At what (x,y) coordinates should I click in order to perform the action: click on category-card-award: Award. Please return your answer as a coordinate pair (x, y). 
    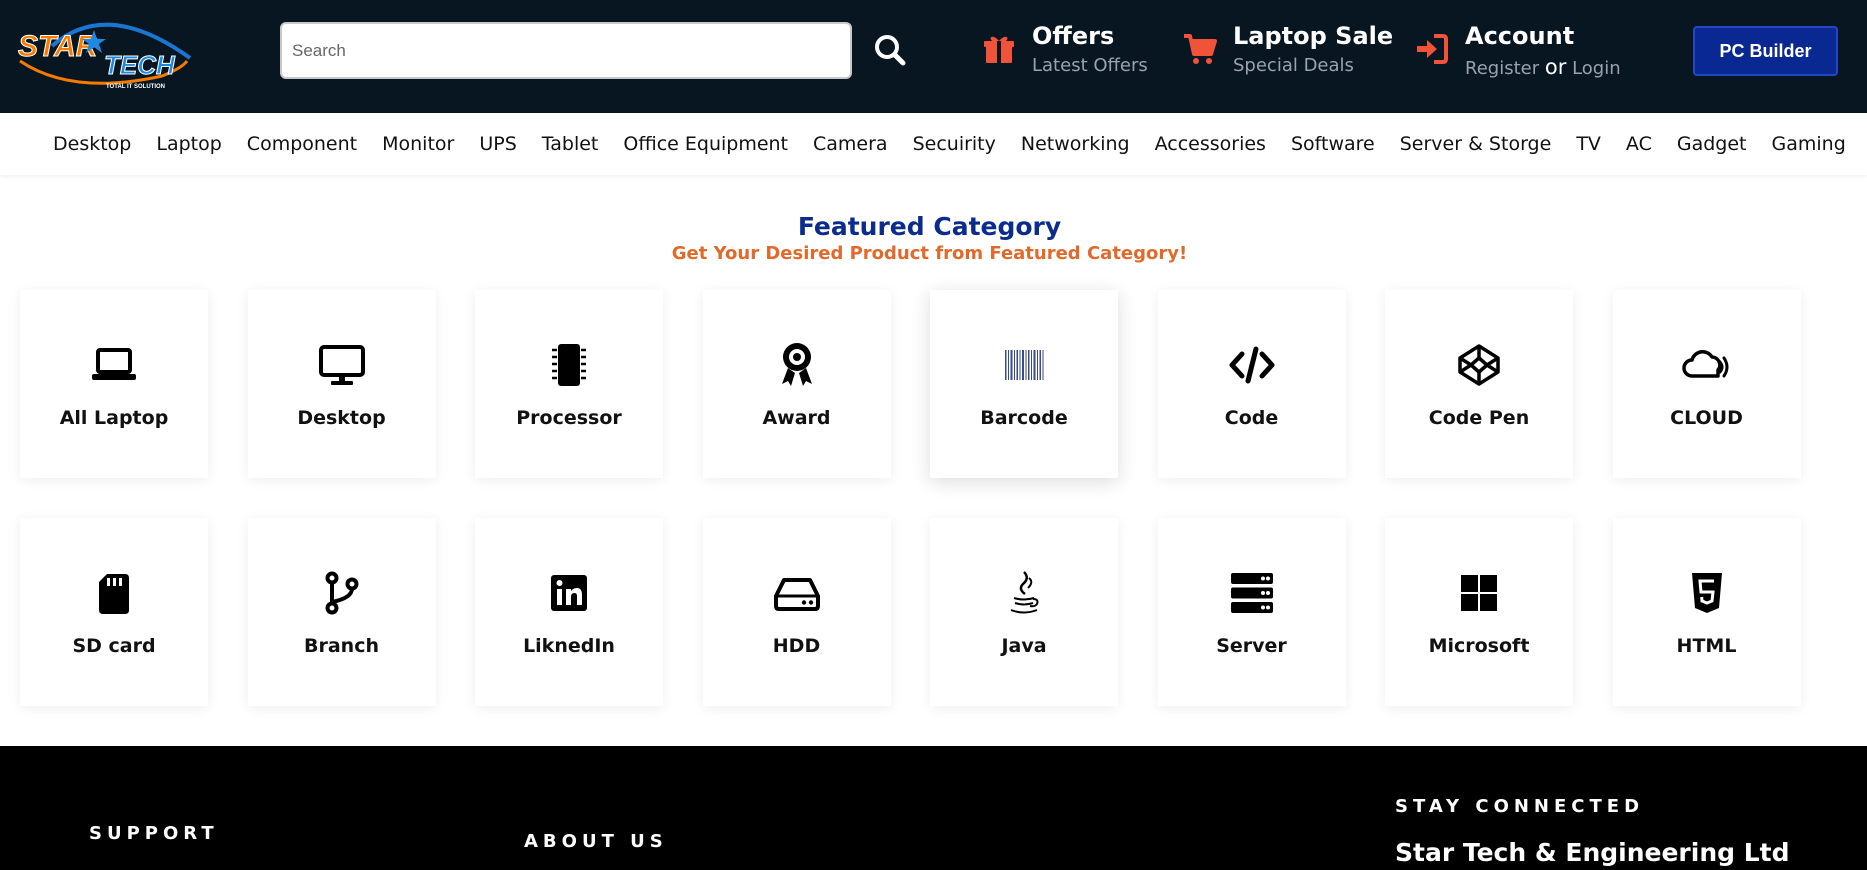
    Looking at the image, I should click on (796, 384).